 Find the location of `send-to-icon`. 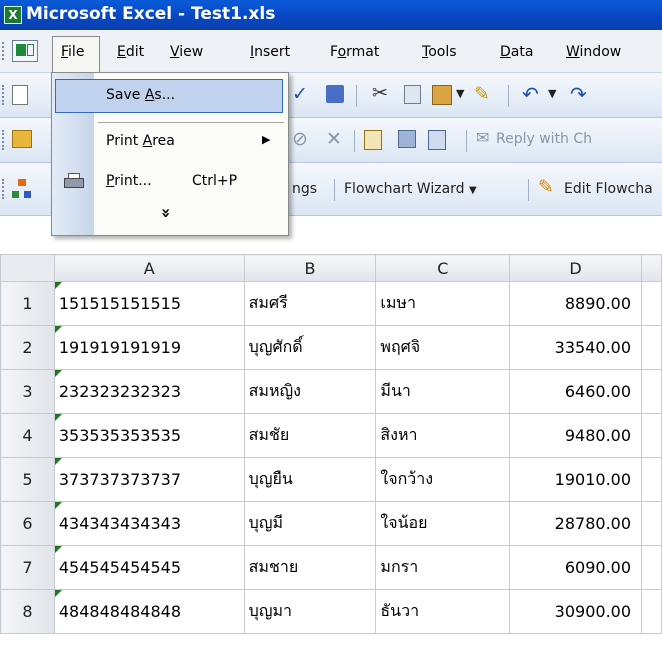

send-to-icon is located at coordinates (437, 140).